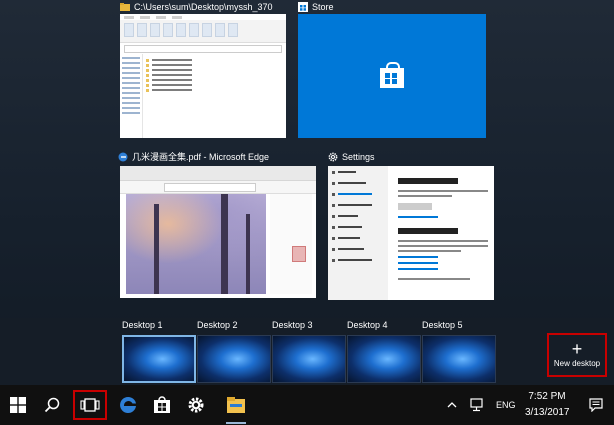 This screenshot has height=425, width=614. What do you see at coordinates (547, 405) in the screenshot?
I see `clock: 7:52 PM 3/13/2017` at bounding box center [547, 405].